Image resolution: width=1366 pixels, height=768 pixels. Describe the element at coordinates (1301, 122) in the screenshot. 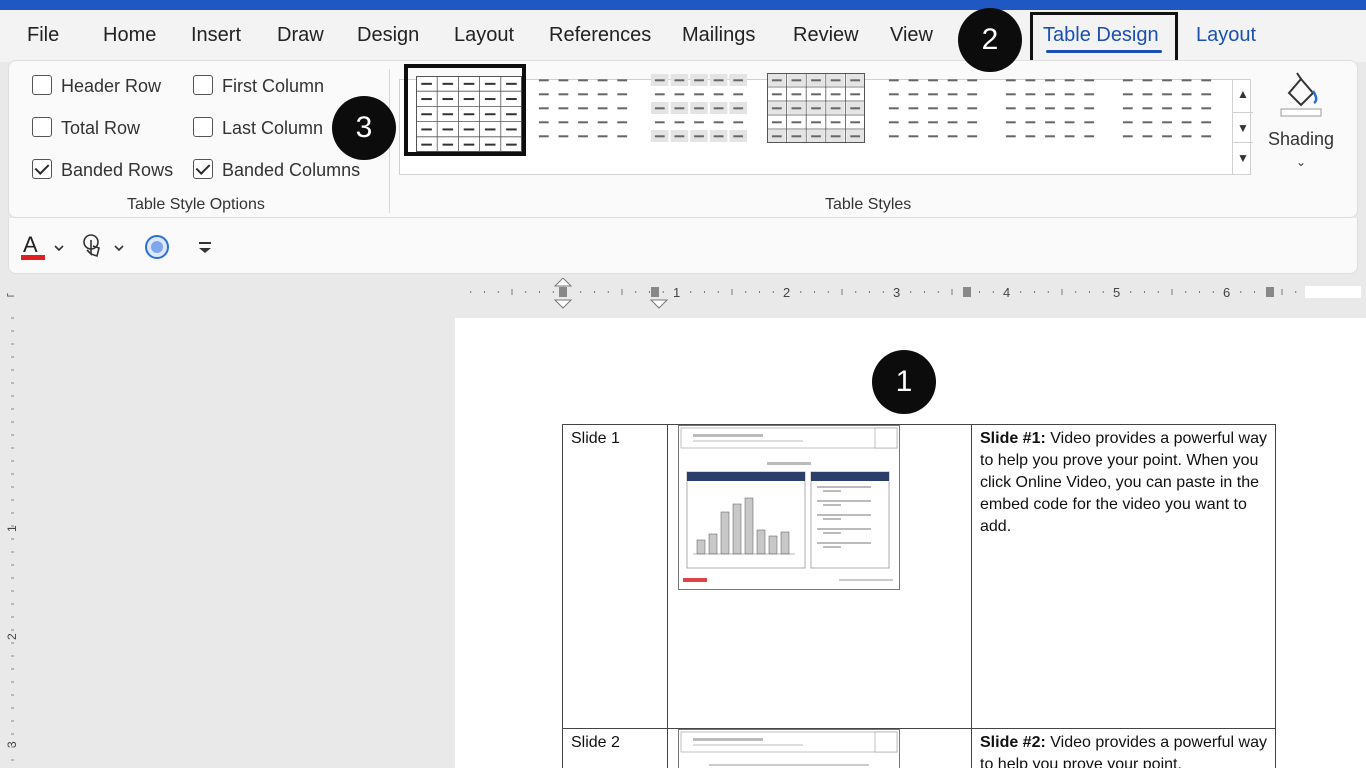

I see `shading-button: Shading ⌄` at that location.